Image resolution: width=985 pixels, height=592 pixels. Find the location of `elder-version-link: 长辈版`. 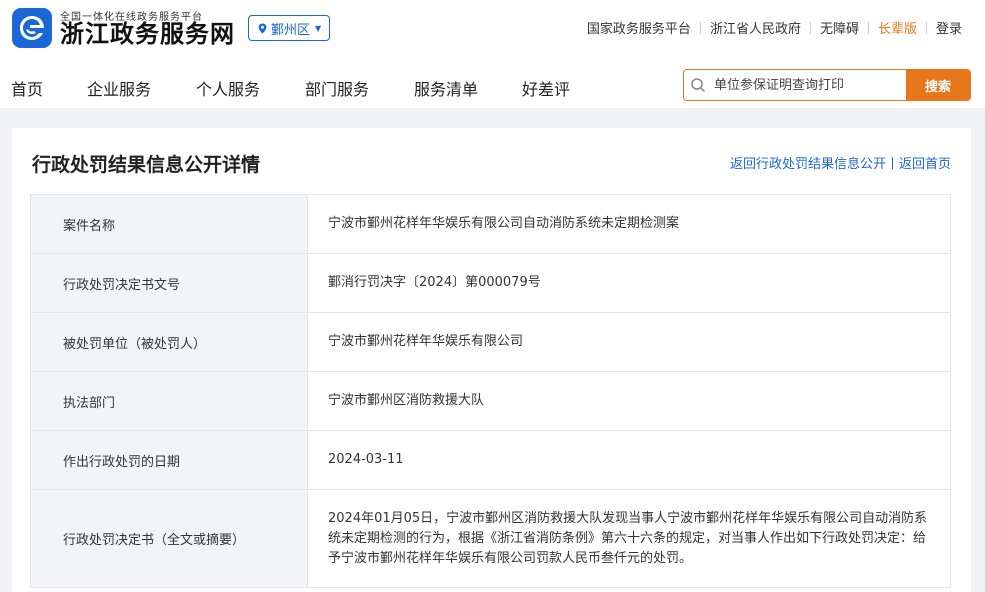

elder-version-link: 长辈版 is located at coordinates (897, 27).